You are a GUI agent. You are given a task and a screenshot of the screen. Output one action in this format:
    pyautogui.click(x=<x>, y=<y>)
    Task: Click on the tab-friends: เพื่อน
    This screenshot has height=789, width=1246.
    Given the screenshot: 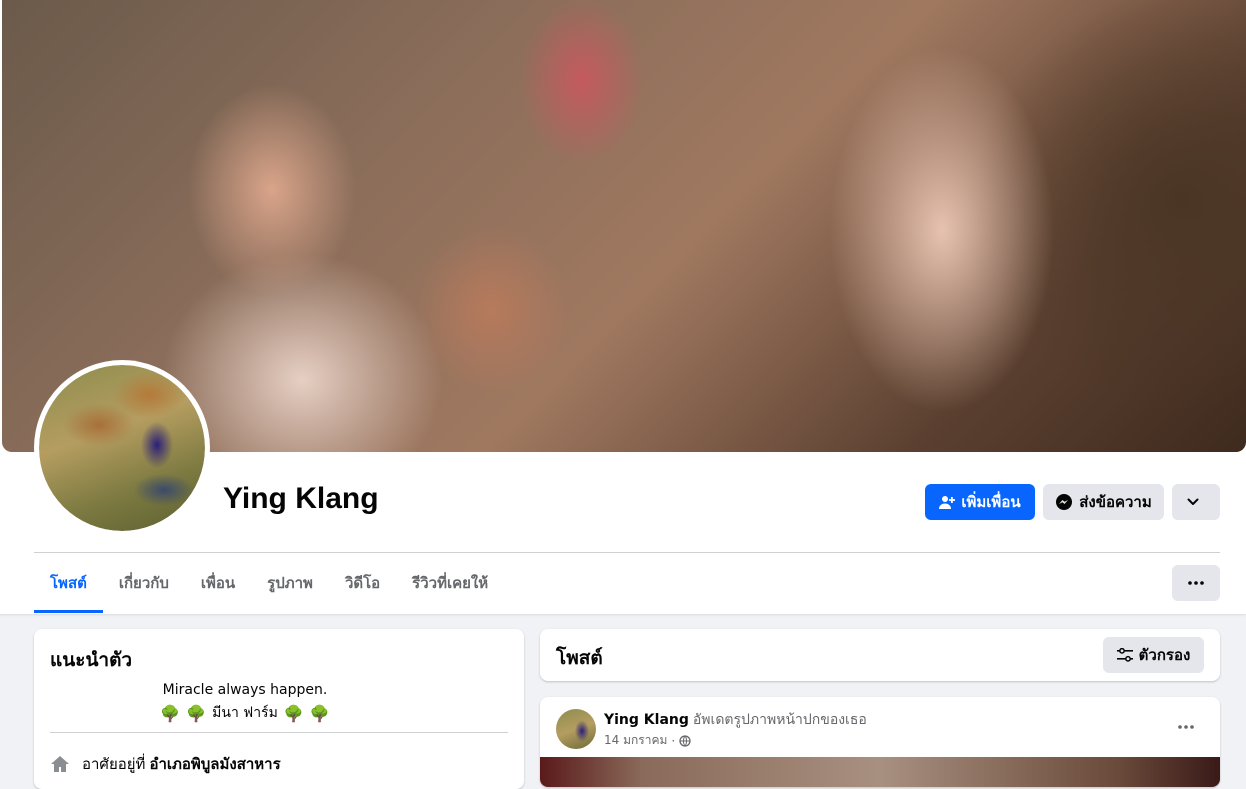 What is the action you would take?
    pyautogui.click(x=218, y=583)
    